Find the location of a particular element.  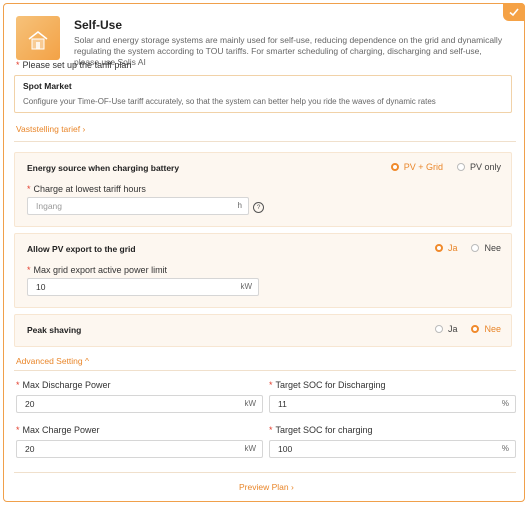

export-options: Ja Nee is located at coordinates (467, 248).